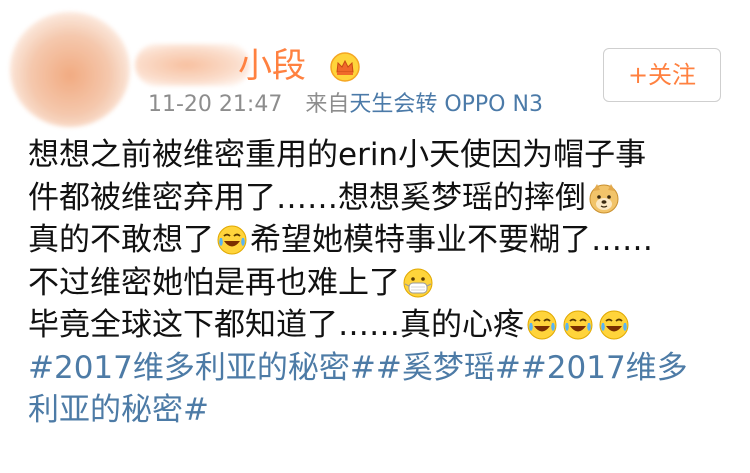 This screenshot has height=473, width=750. What do you see at coordinates (121, 240) in the screenshot?
I see `post-text: 真的不敢想了` at bounding box center [121, 240].